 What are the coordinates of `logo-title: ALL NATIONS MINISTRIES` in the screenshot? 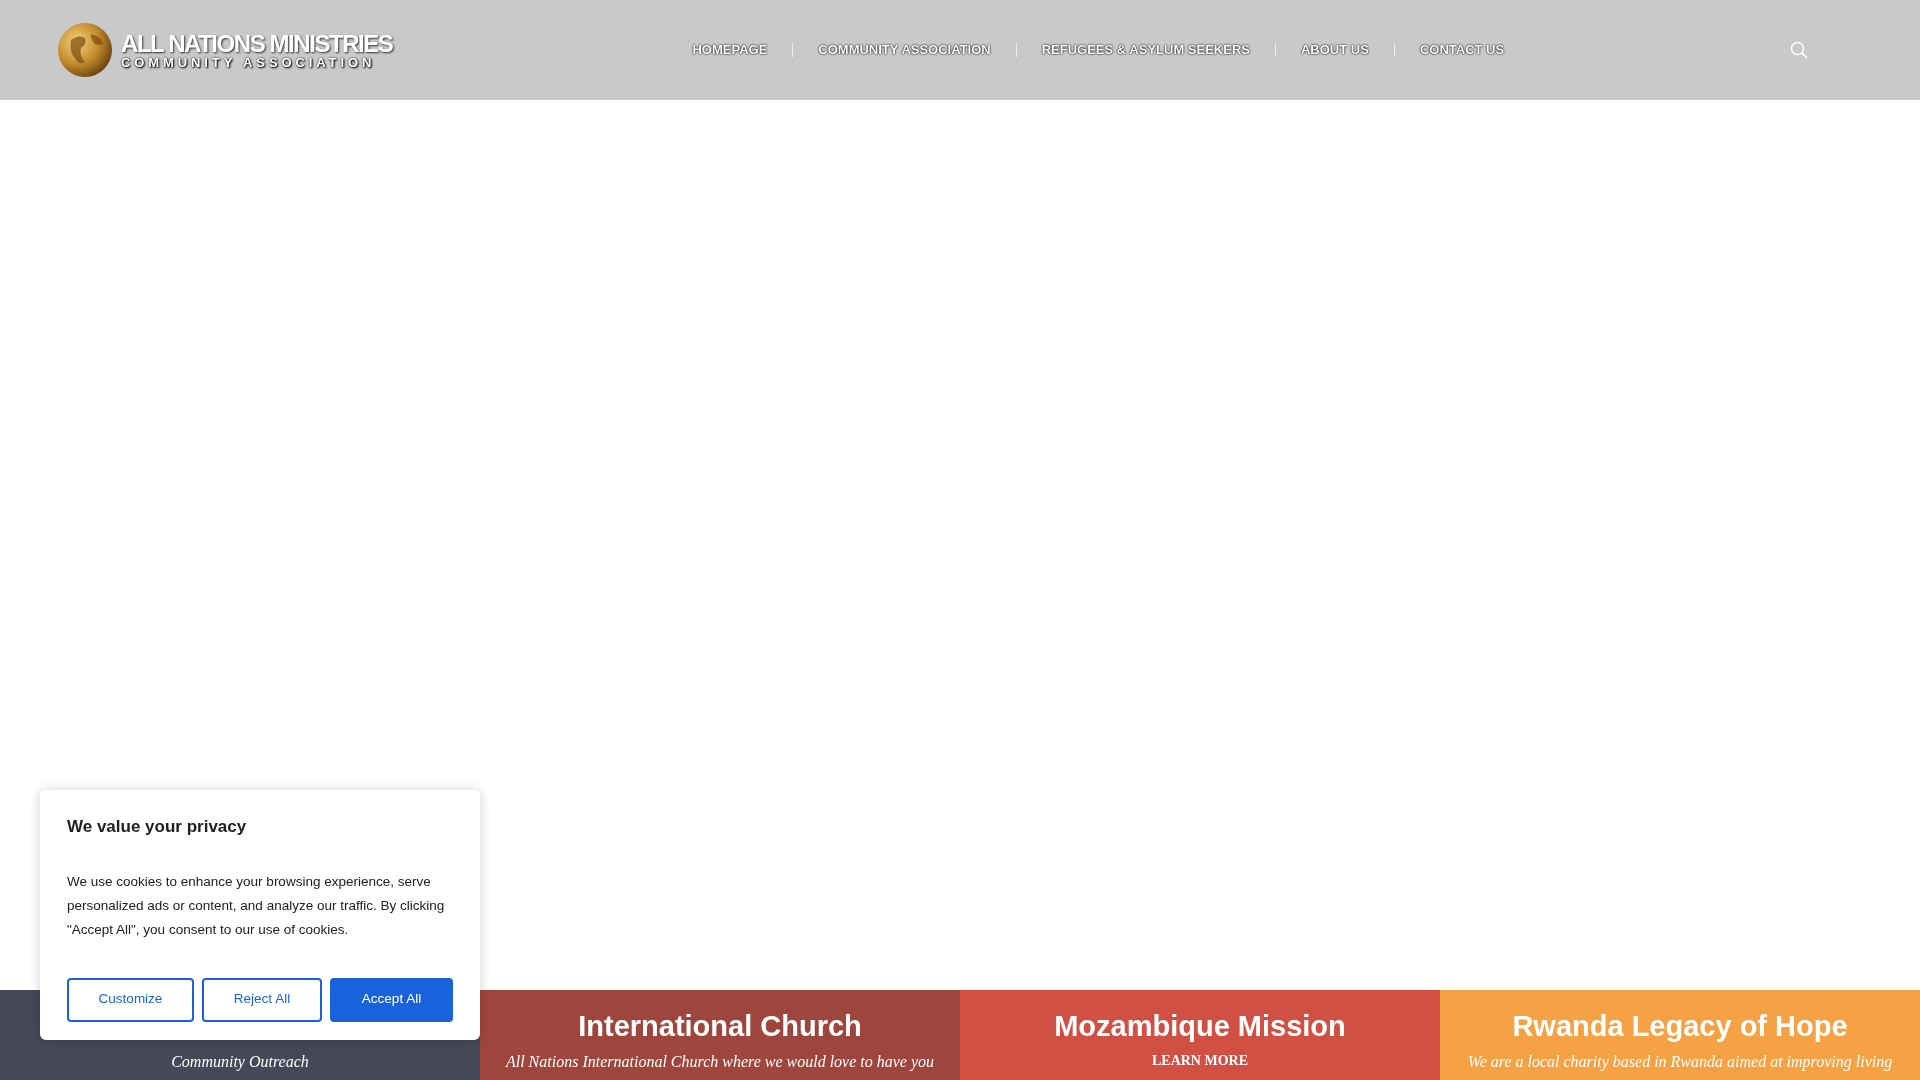 It's located at (257, 43).